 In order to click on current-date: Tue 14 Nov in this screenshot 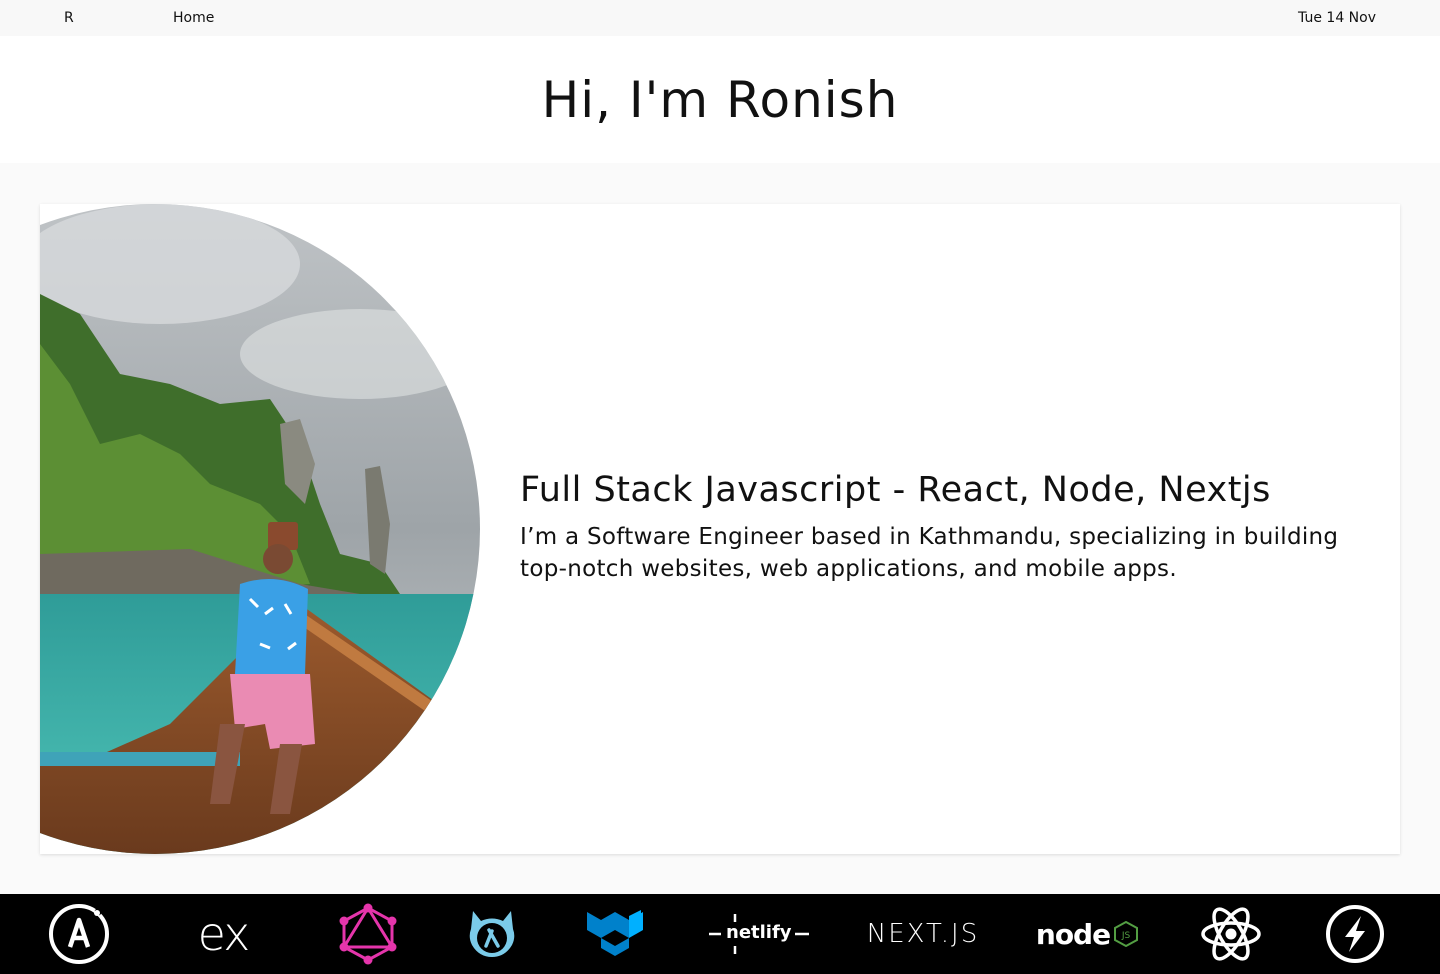, I will do `click(1337, 18)`.